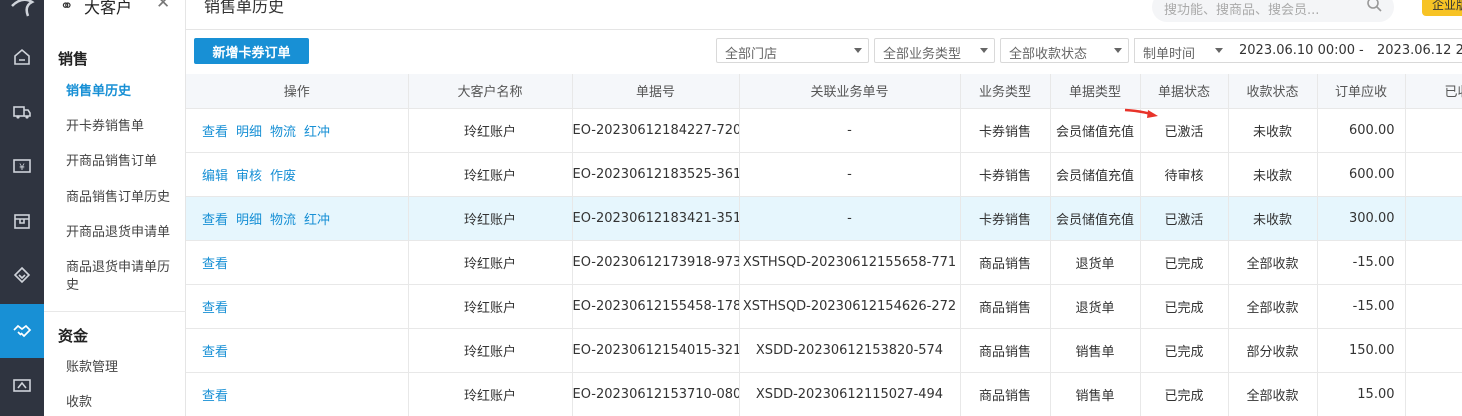 The height and width of the screenshot is (416, 1462). I want to click on ticket-icon, so click(22, 385).